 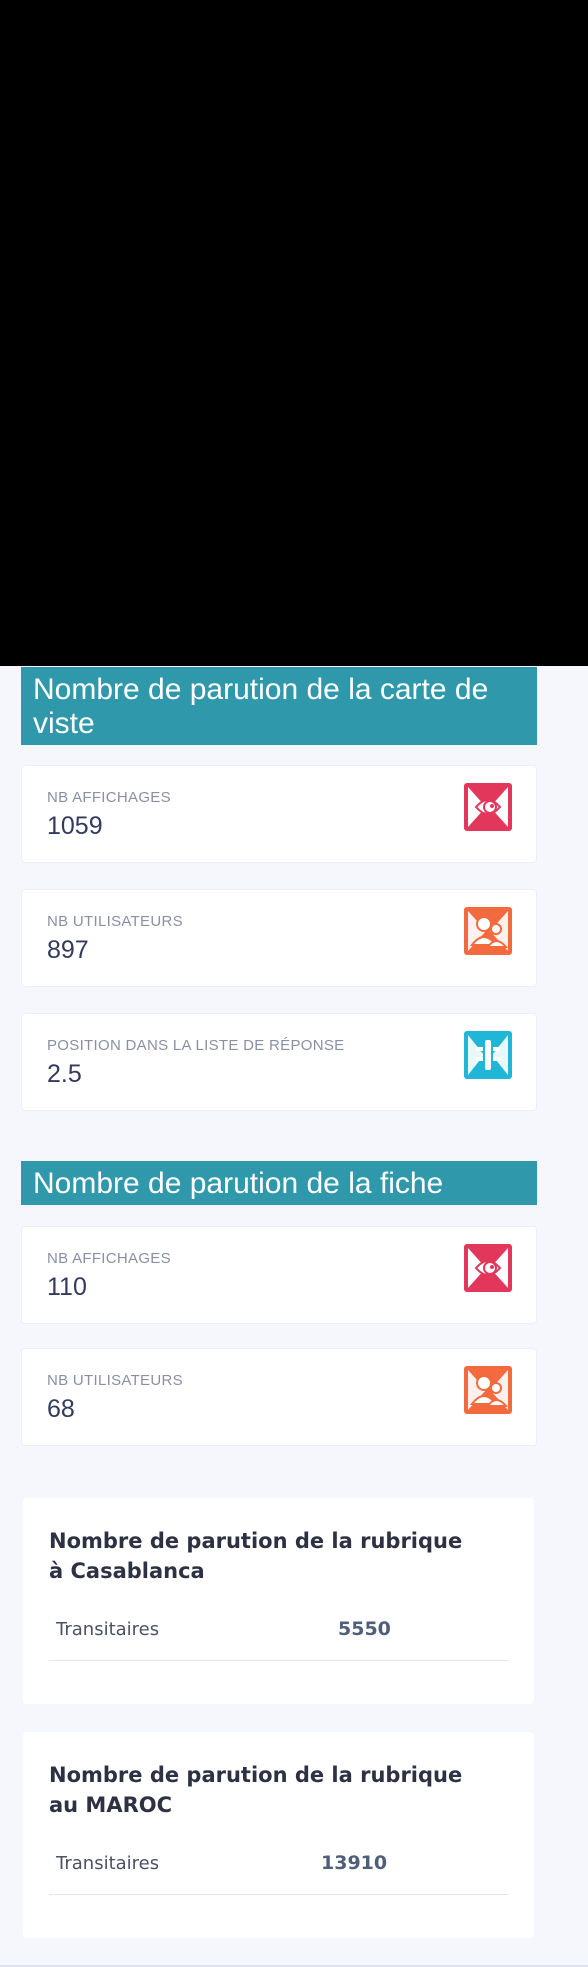 I want to click on stat-card-affichages: NB AFFICHAGES 110, so click(x=279, y=1275).